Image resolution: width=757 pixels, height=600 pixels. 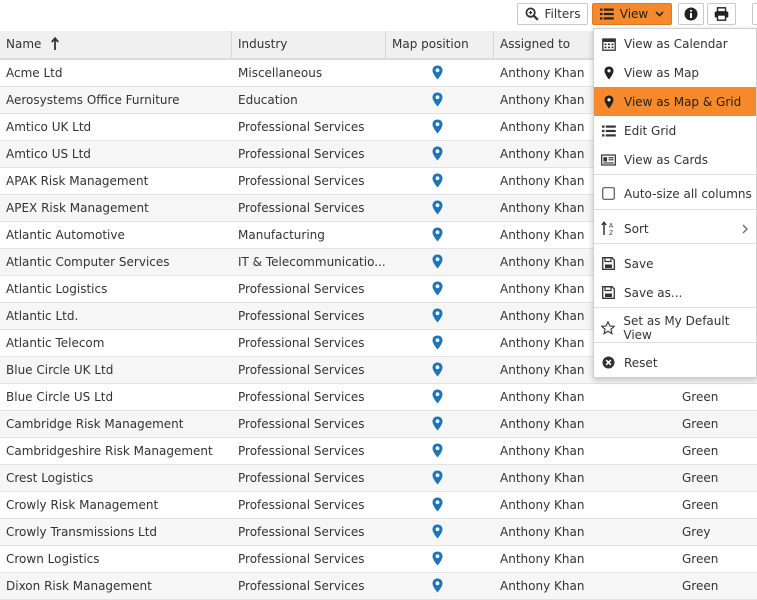 What do you see at coordinates (440, 44) in the screenshot?
I see `column-header-map-position: Map position` at bounding box center [440, 44].